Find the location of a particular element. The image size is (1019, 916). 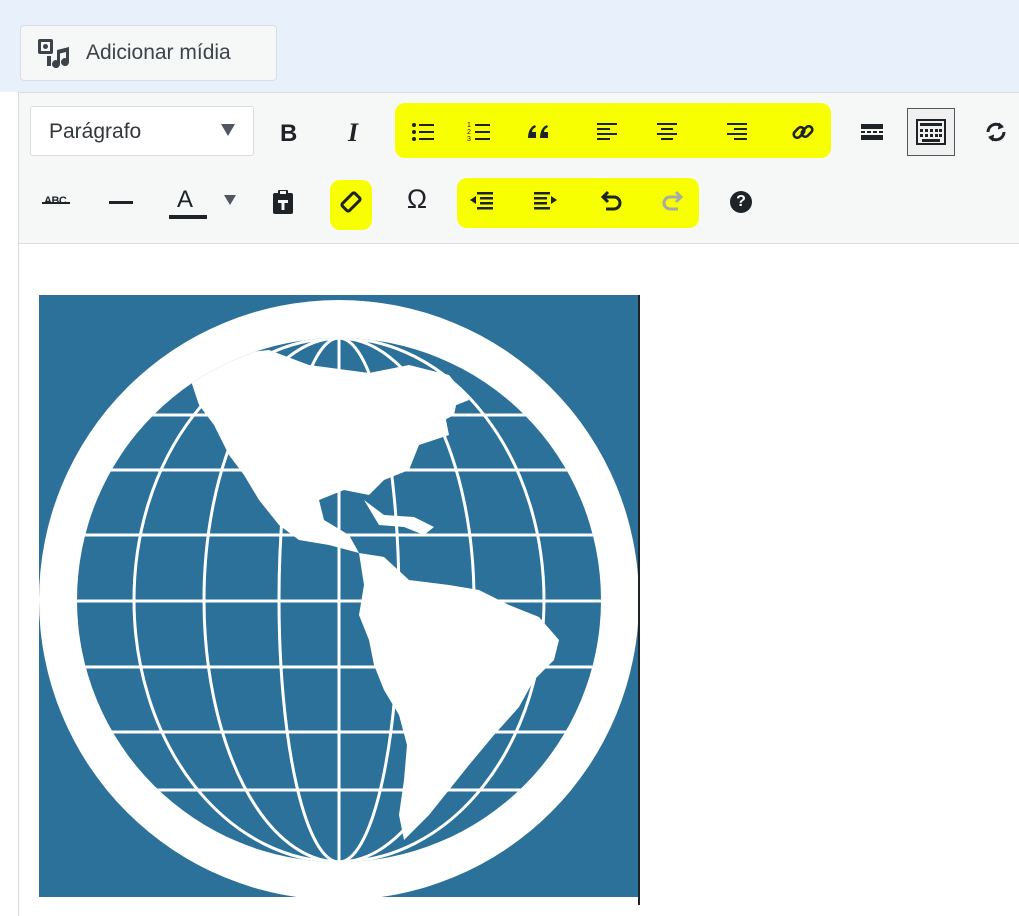

add-media-button: Adicionar mídia is located at coordinates (148, 53).